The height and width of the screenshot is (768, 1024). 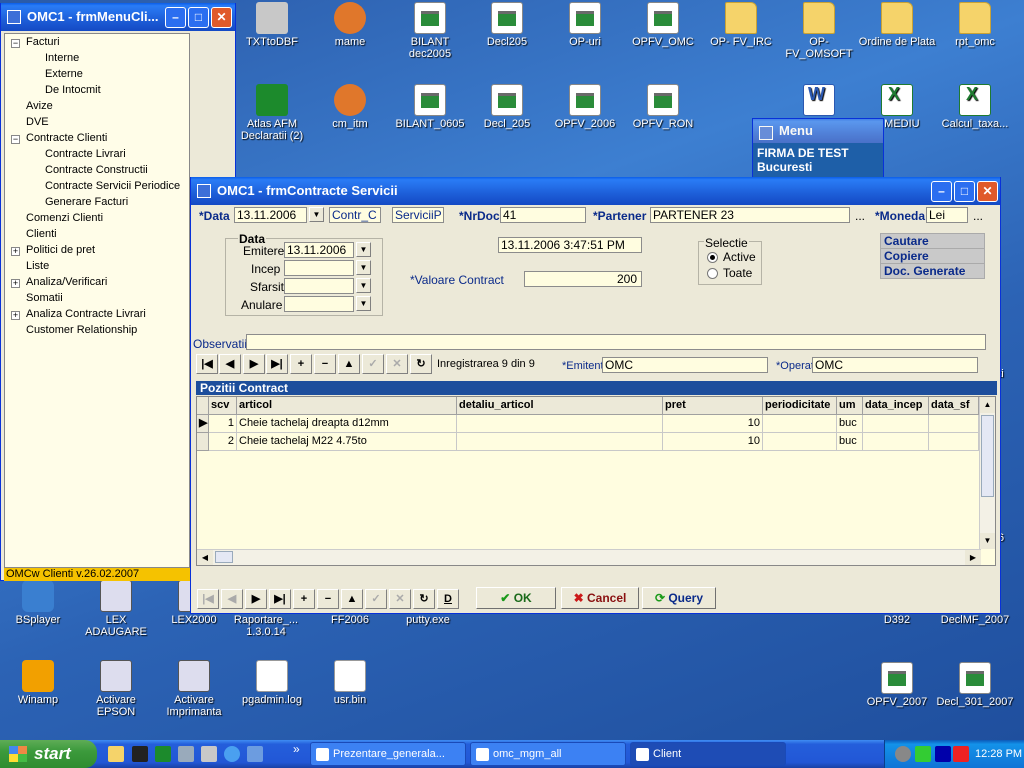 What do you see at coordinates (943, 754) in the screenshot?
I see `media-icon` at bounding box center [943, 754].